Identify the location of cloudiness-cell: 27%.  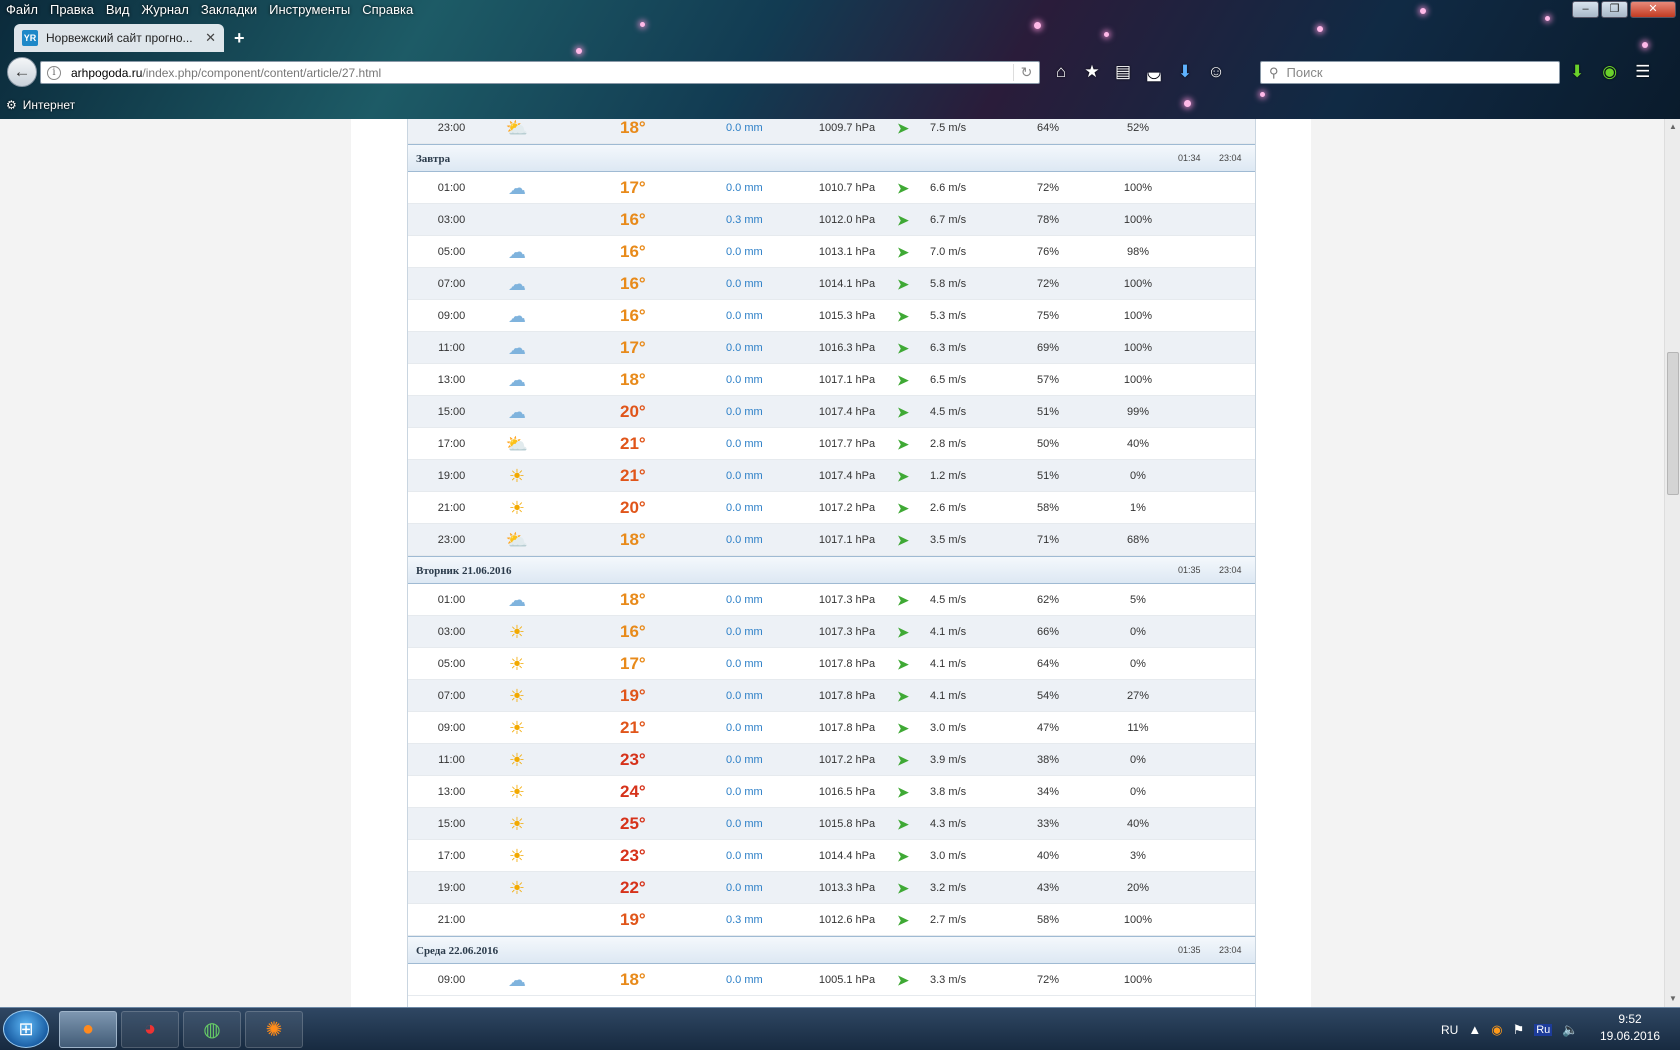
(1138, 696).